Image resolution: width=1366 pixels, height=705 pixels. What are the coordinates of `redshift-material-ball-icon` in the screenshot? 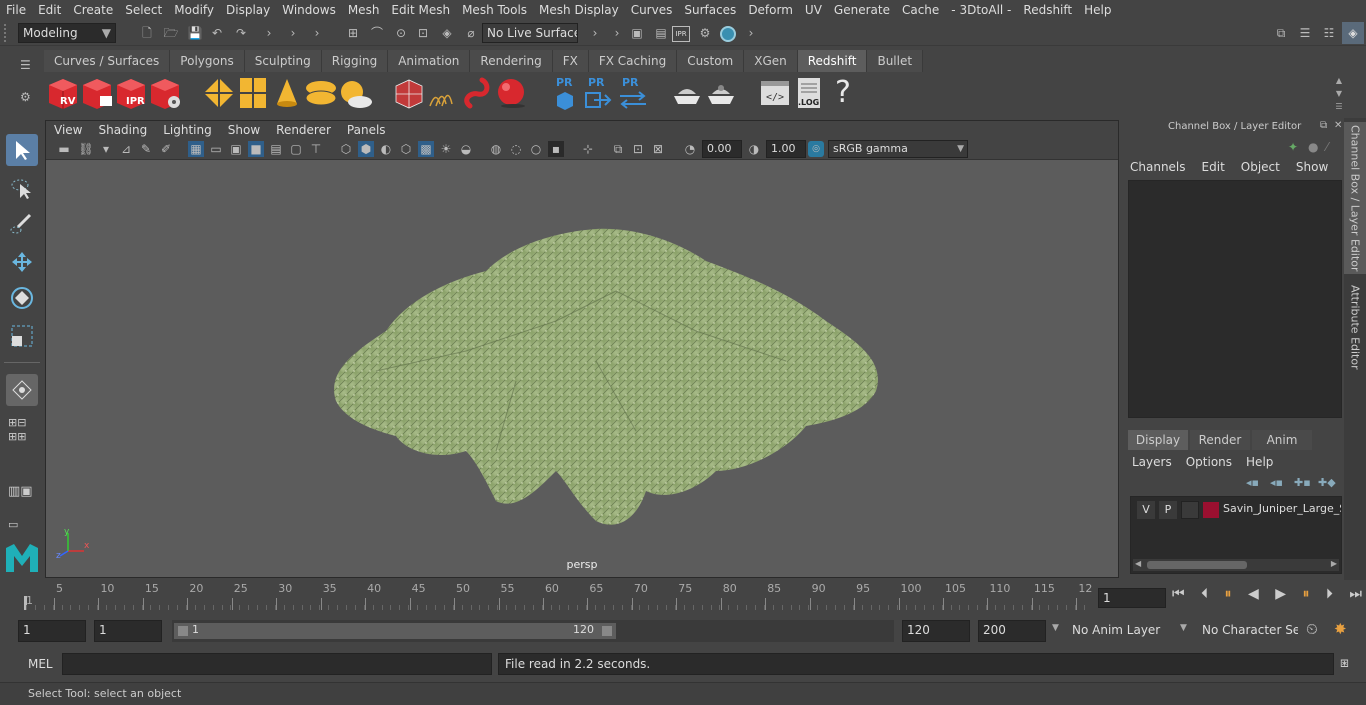 It's located at (511, 93).